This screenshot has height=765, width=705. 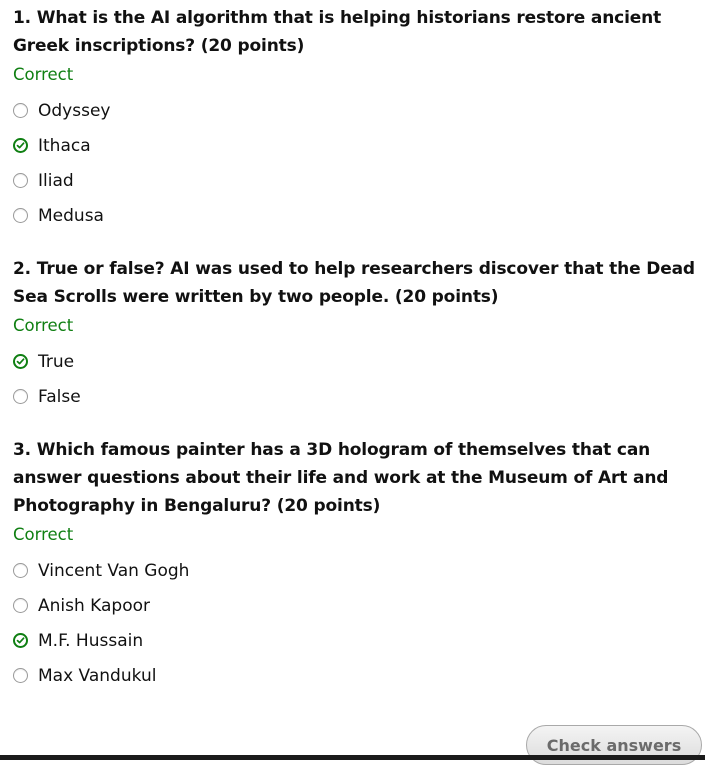 I want to click on answer-label: False, so click(x=59, y=396).